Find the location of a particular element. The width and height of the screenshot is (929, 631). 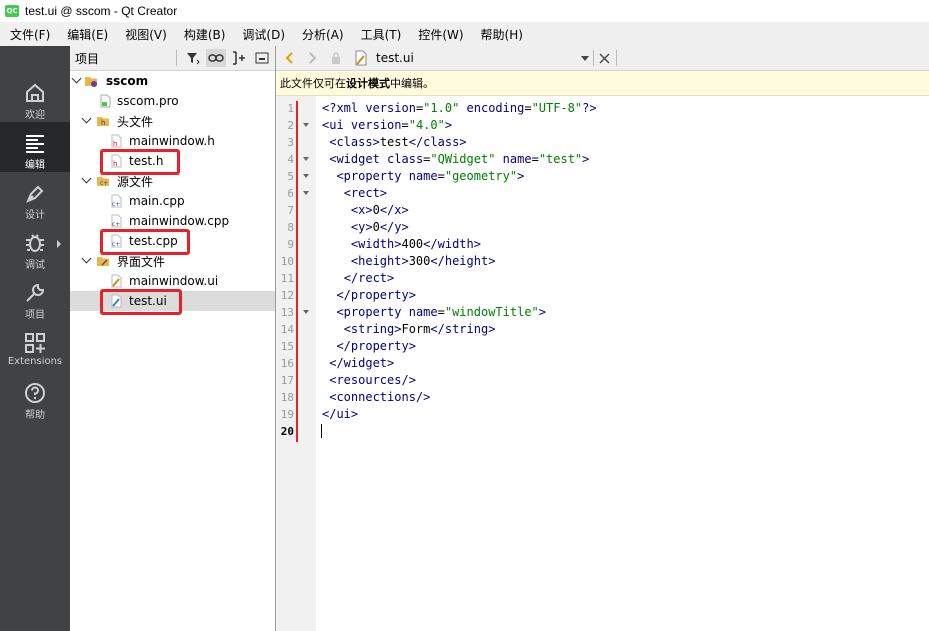

back-arrow-icon is located at coordinates (290, 58).